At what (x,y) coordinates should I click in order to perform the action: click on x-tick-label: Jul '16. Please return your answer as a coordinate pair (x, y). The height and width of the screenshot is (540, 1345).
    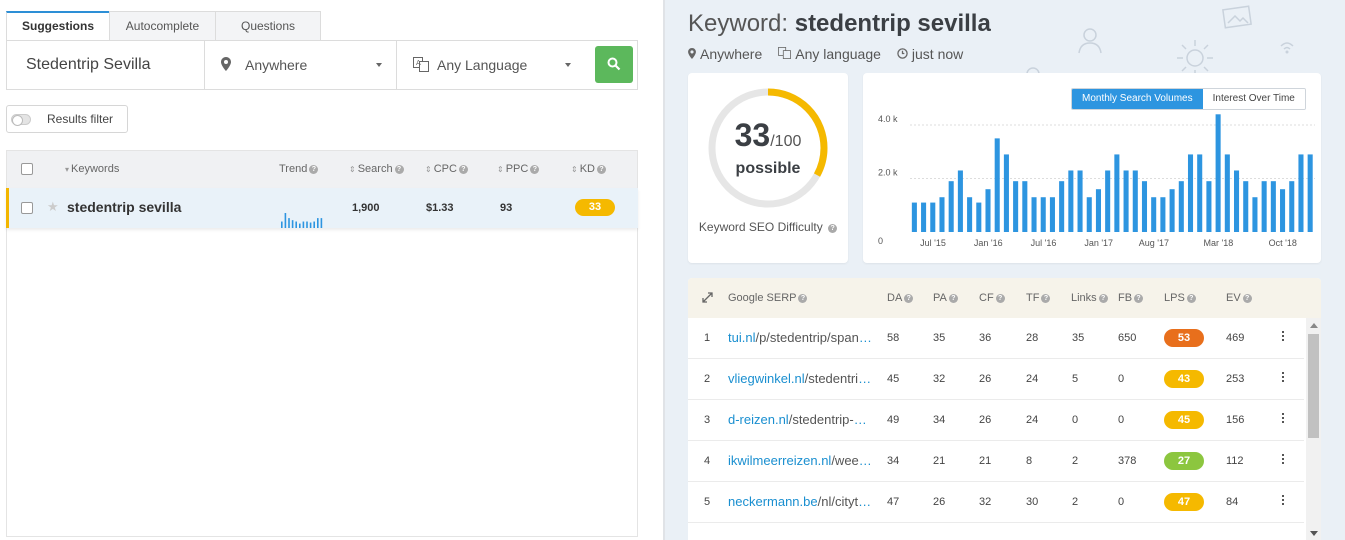
    Looking at the image, I should click on (1044, 243).